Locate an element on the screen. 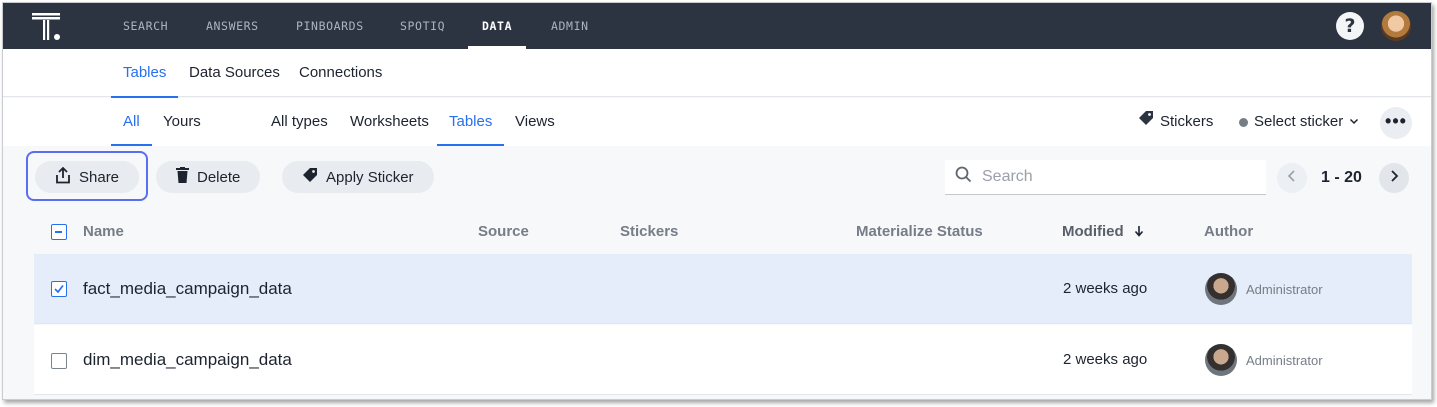 This screenshot has width=1437, height=407. nav-data: DATA is located at coordinates (497, 26).